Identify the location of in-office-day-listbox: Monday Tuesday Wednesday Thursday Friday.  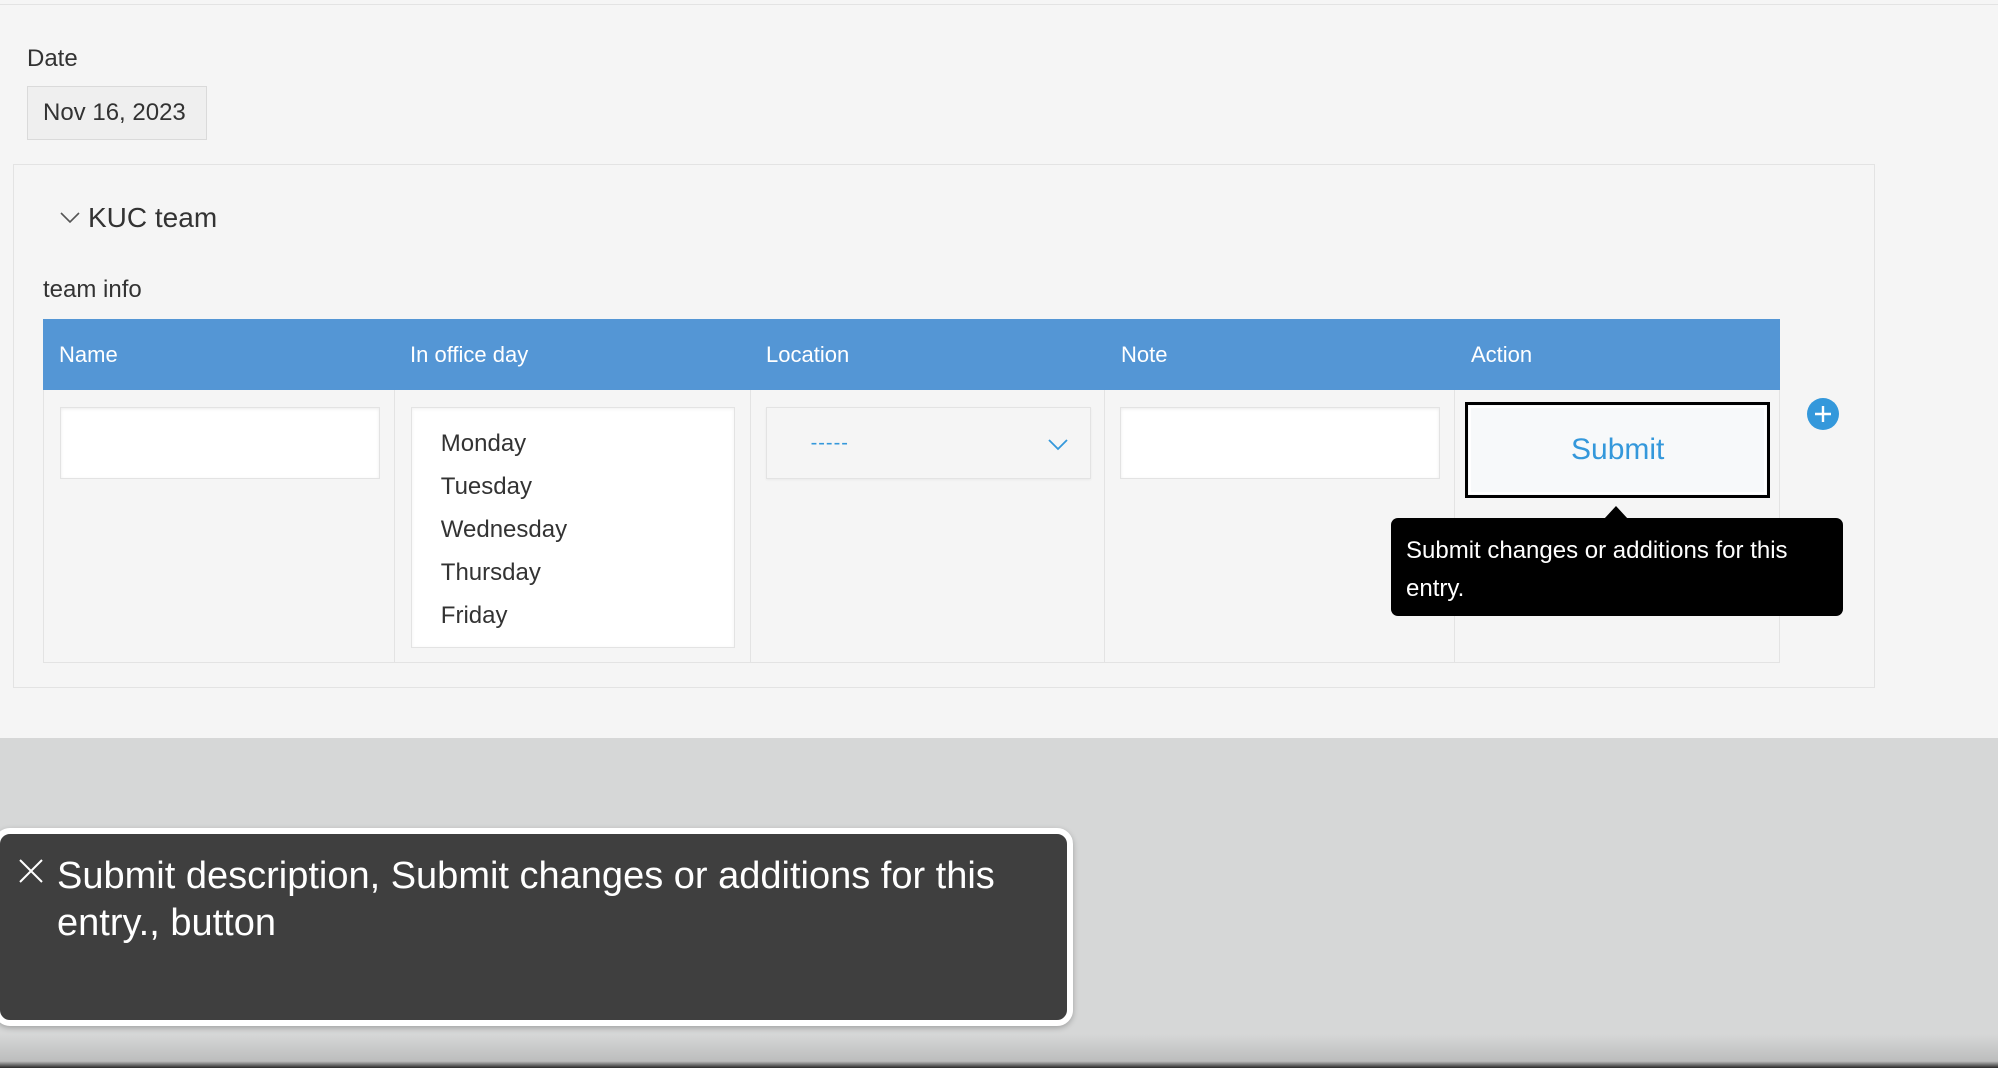
(572, 527).